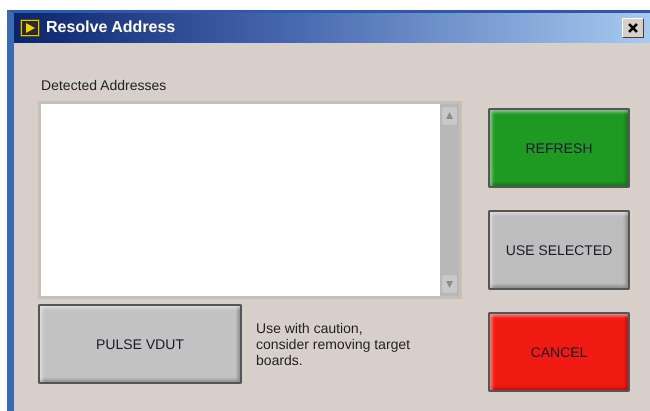  What do you see at coordinates (449, 200) in the screenshot?
I see `scroll-bar` at bounding box center [449, 200].